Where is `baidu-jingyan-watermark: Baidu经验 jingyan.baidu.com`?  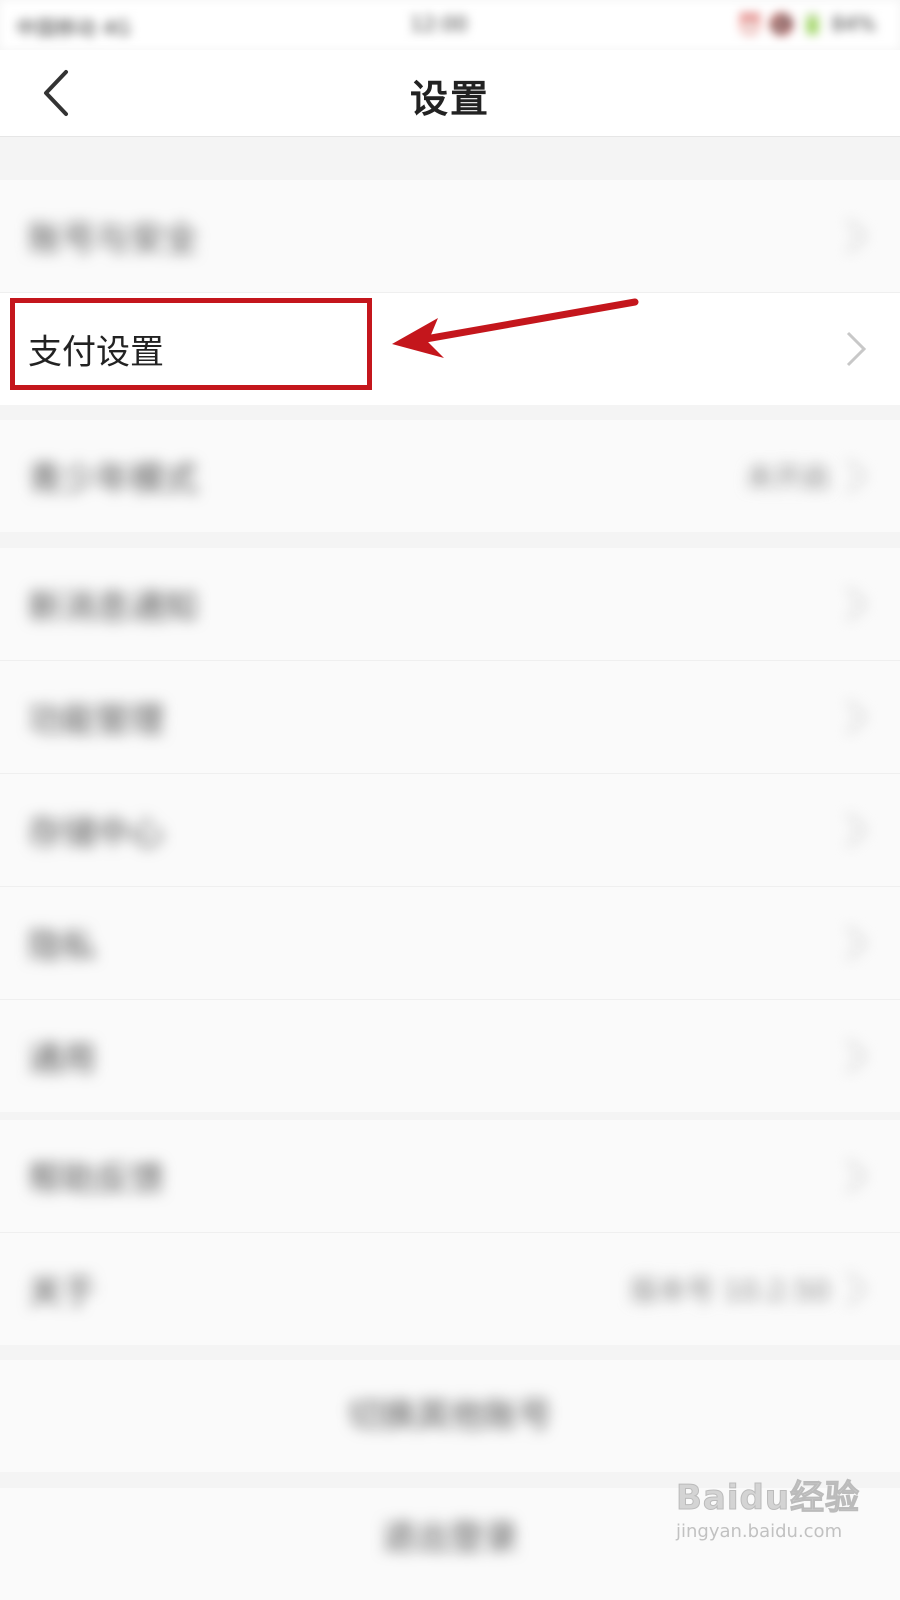 baidu-jingyan-watermark: Baidu经验 jingyan.baidu.com is located at coordinates (781, 1525).